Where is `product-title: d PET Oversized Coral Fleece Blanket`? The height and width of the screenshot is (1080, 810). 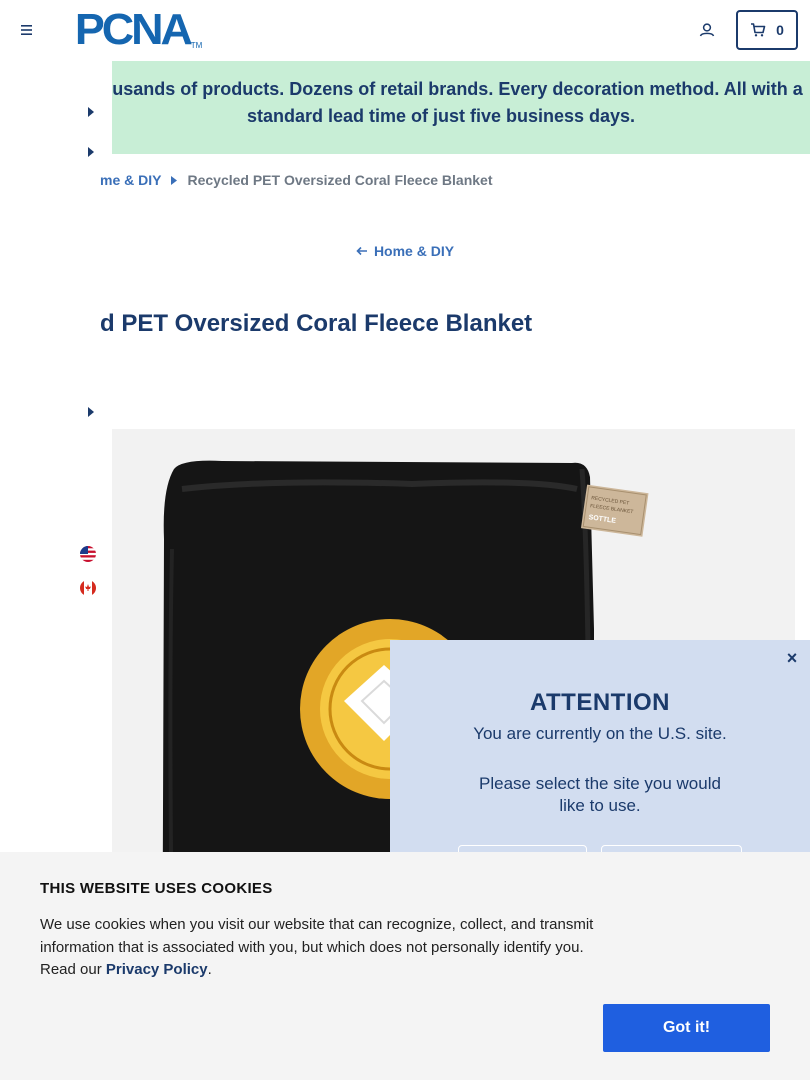
product-title: d PET Oversized Coral Fleece Blanket is located at coordinates (316, 323).